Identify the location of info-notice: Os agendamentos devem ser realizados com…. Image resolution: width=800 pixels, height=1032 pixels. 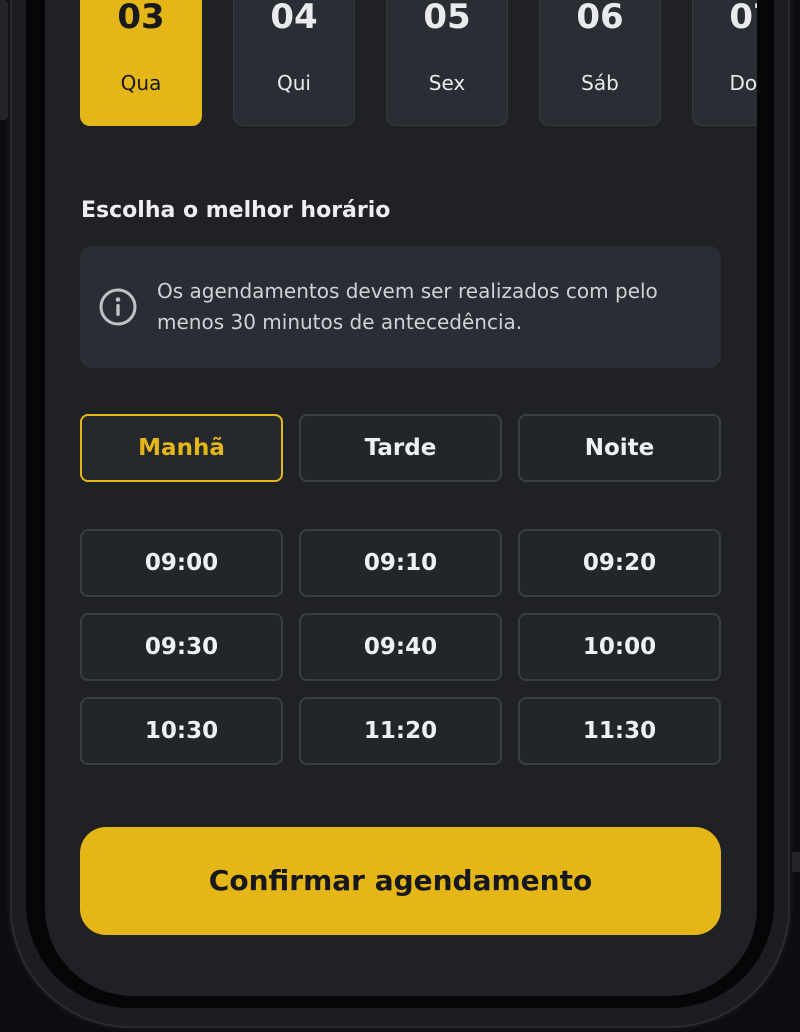
(400, 307).